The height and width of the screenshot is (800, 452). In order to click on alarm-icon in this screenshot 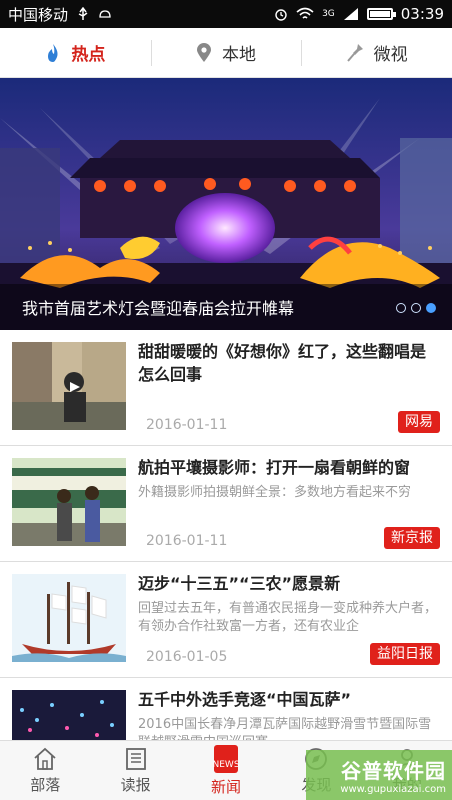, I will do `click(281, 15)`.